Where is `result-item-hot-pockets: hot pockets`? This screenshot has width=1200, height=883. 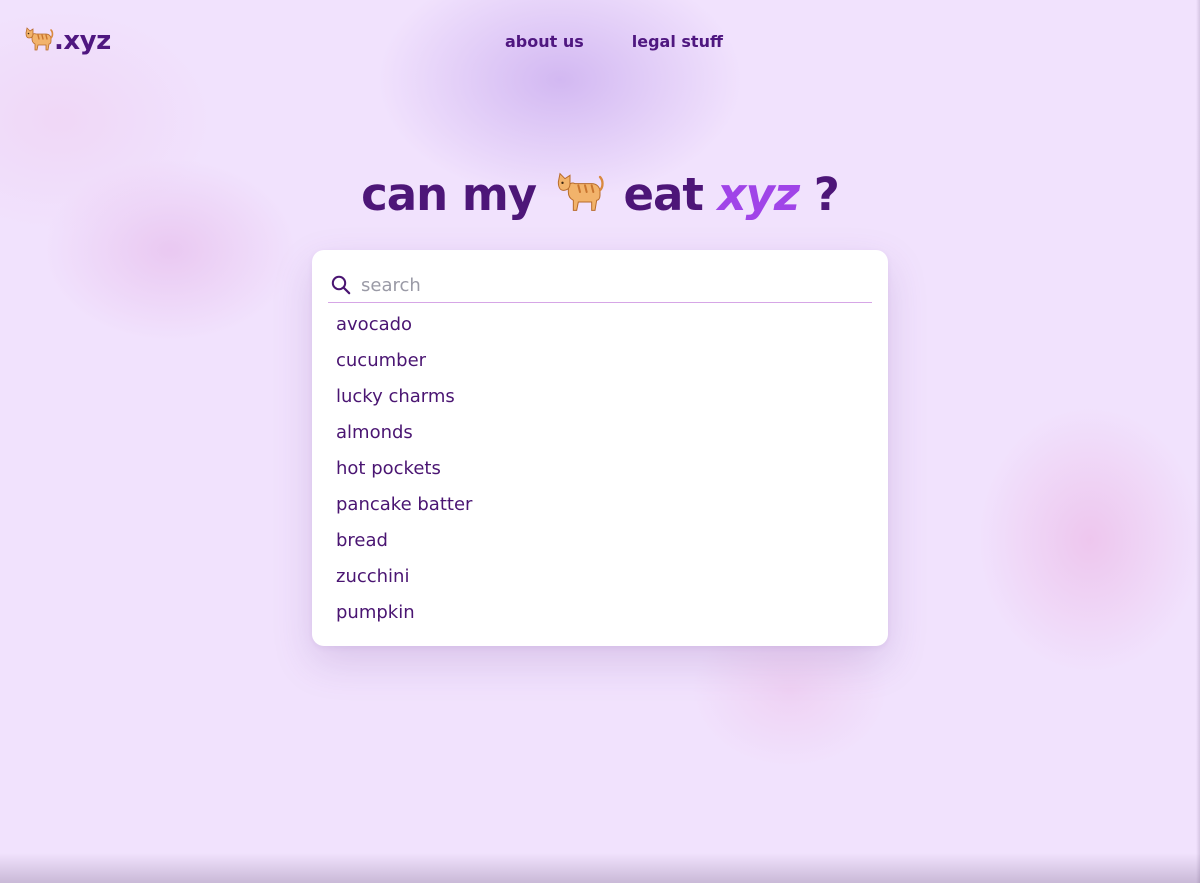 result-item-hot-pockets: hot pockets is located at coordinates (404, 469).